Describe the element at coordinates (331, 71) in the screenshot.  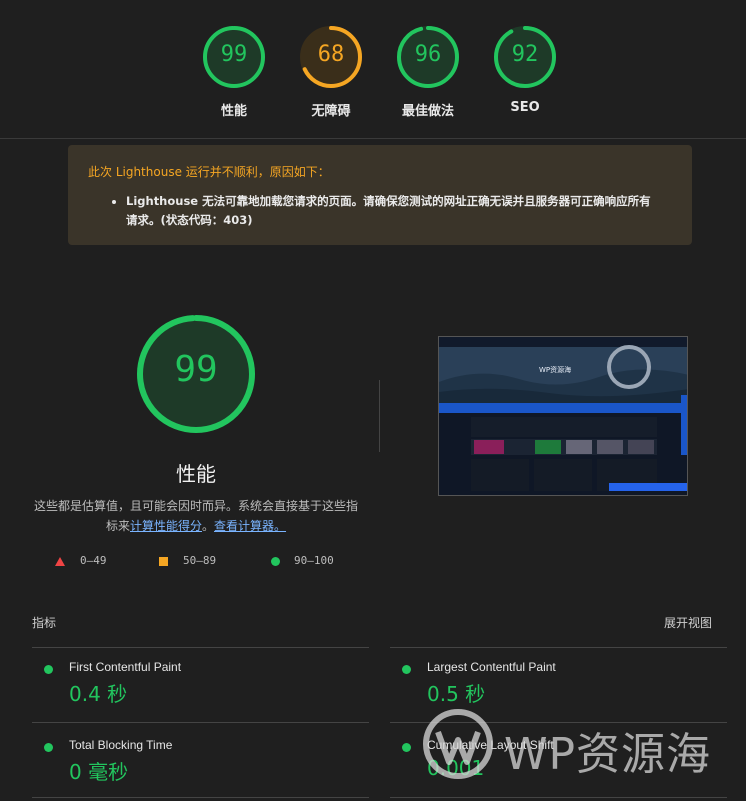
I see `score-gauge-accessibility: 68 无障碍` at that location.